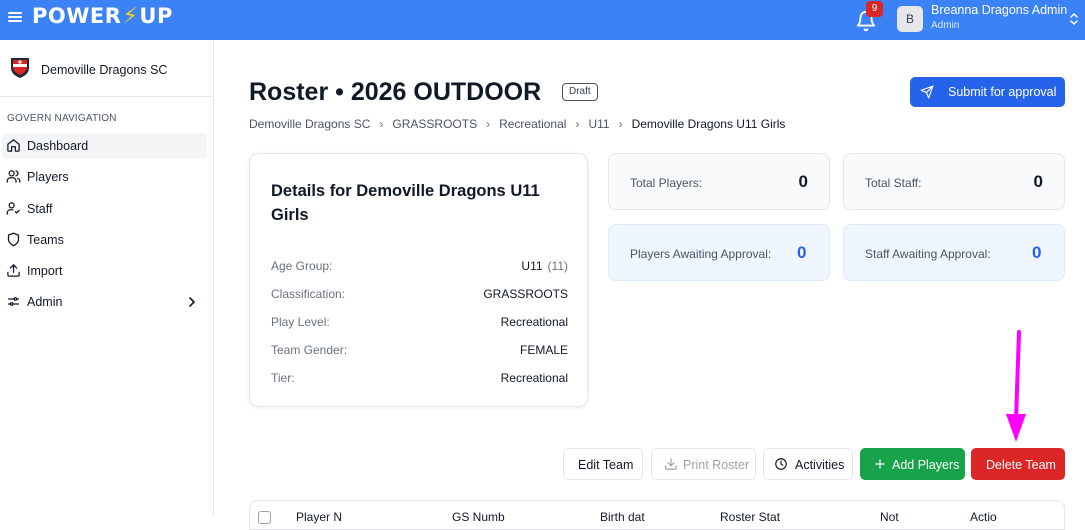 The image size is (1085, 530). I want to click on upload-icon, so click(13, 270).